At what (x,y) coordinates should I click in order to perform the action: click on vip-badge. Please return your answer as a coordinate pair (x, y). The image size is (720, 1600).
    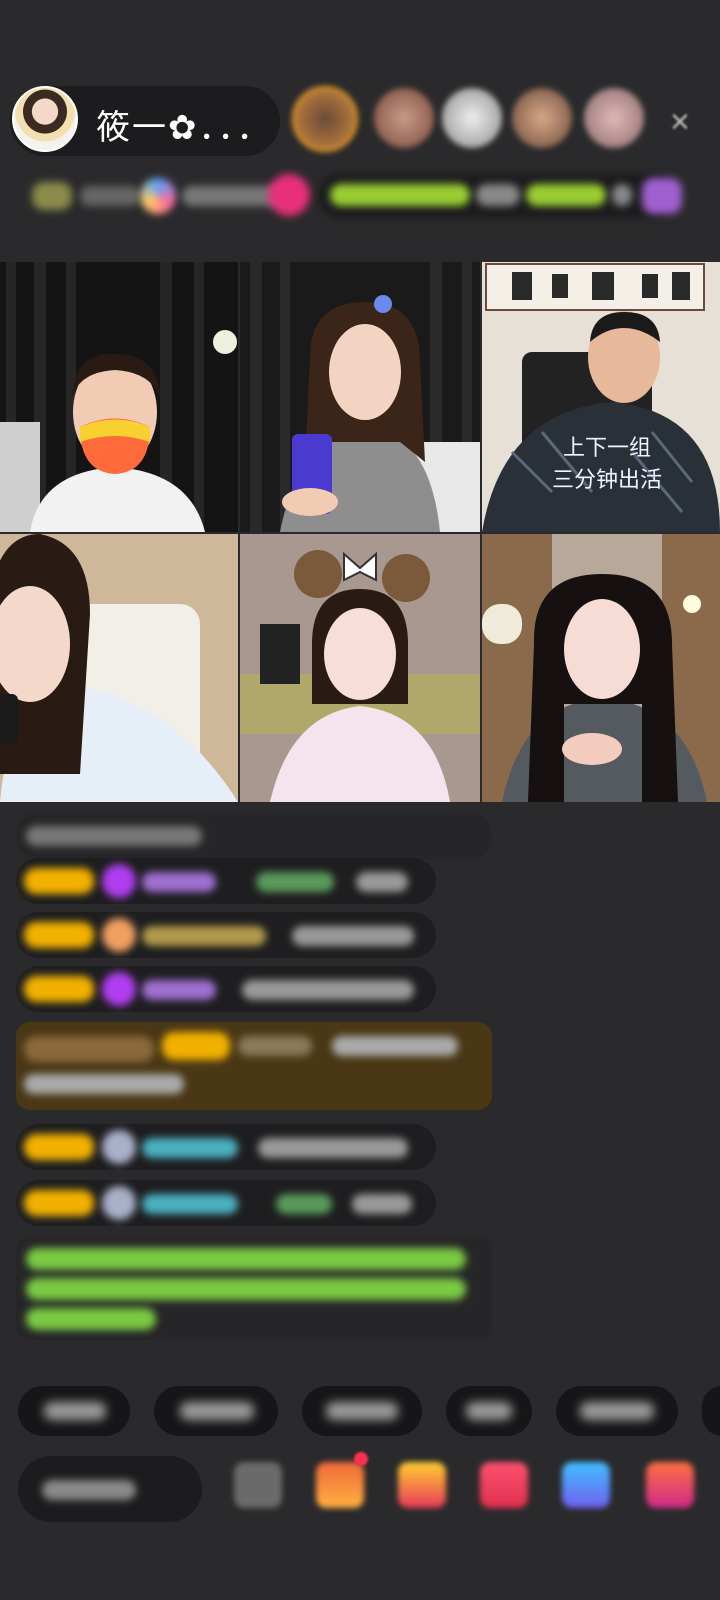
    Looking at the image, I should click on (89, 1049).